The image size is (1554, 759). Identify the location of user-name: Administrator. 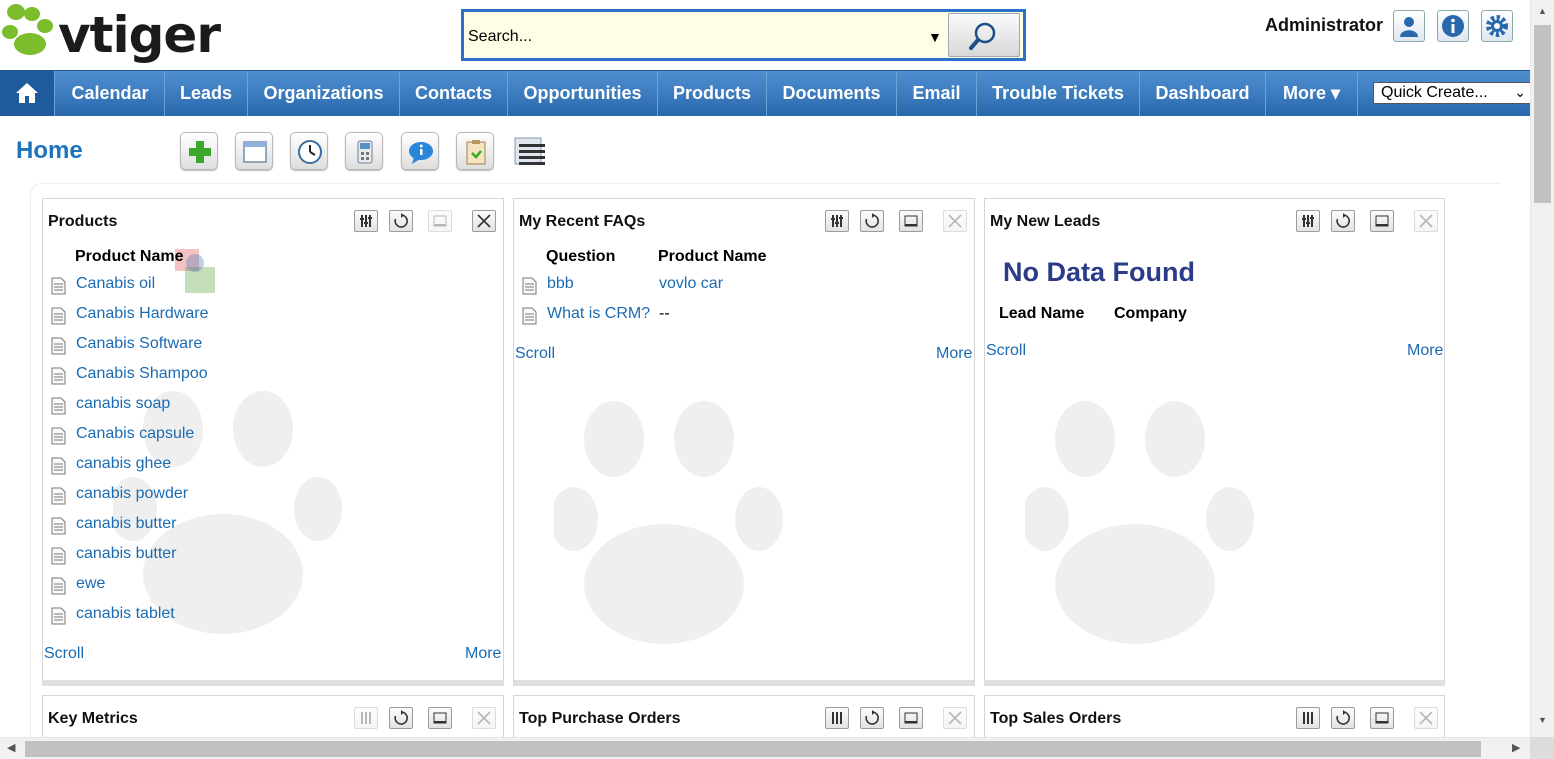
(1324, 25).